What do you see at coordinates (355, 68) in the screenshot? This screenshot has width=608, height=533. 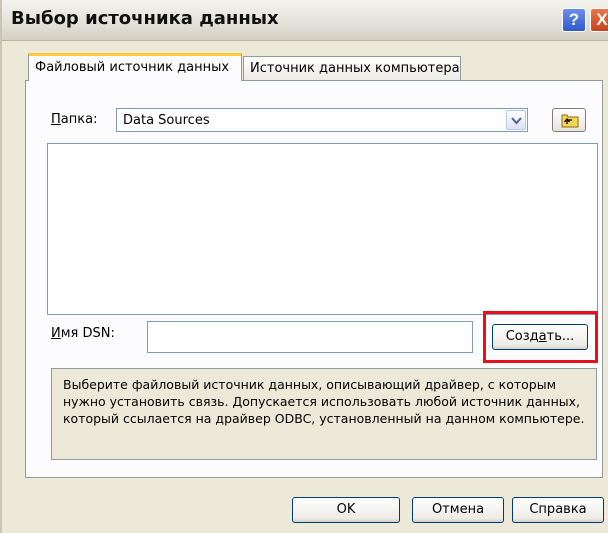 I see `tab-label: Источник данных компьютера` at bounding box center [355, 68].